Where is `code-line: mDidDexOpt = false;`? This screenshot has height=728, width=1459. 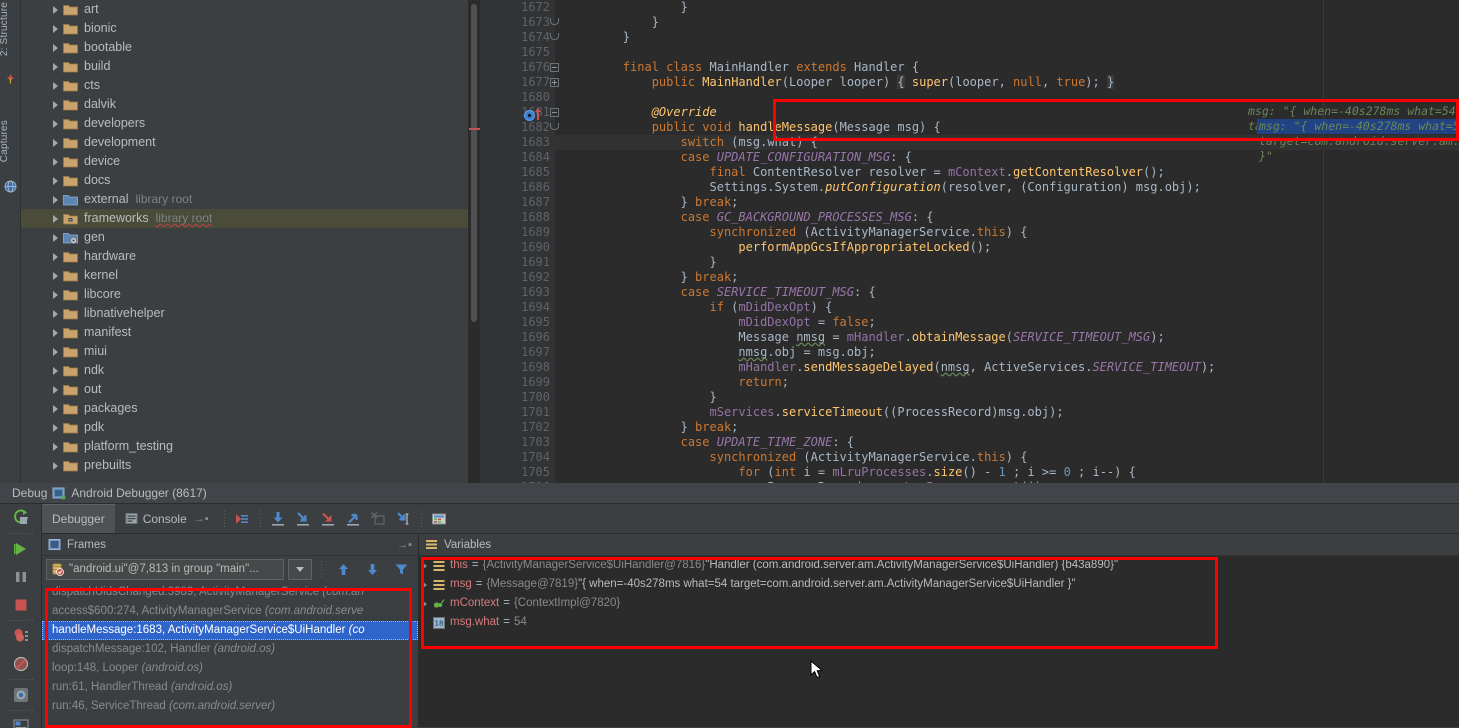 code-line: mDidDexOpt = false; is located at coordinates (1007, 322).